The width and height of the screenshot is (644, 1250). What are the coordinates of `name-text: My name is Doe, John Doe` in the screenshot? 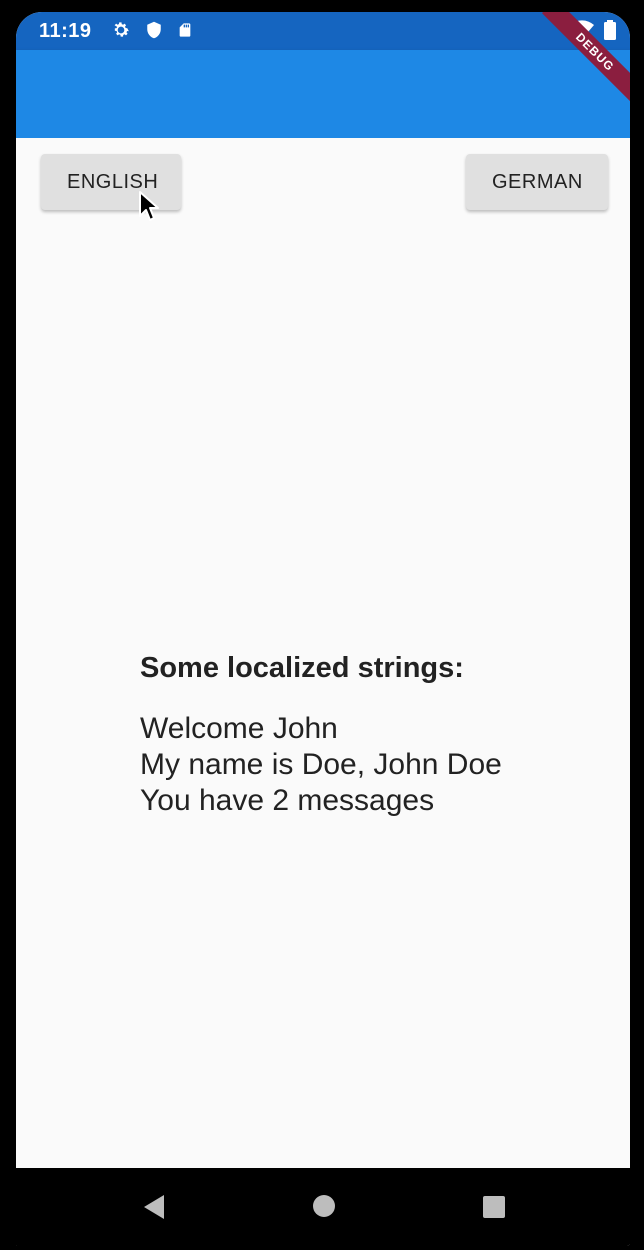 It's located at (321, 764).